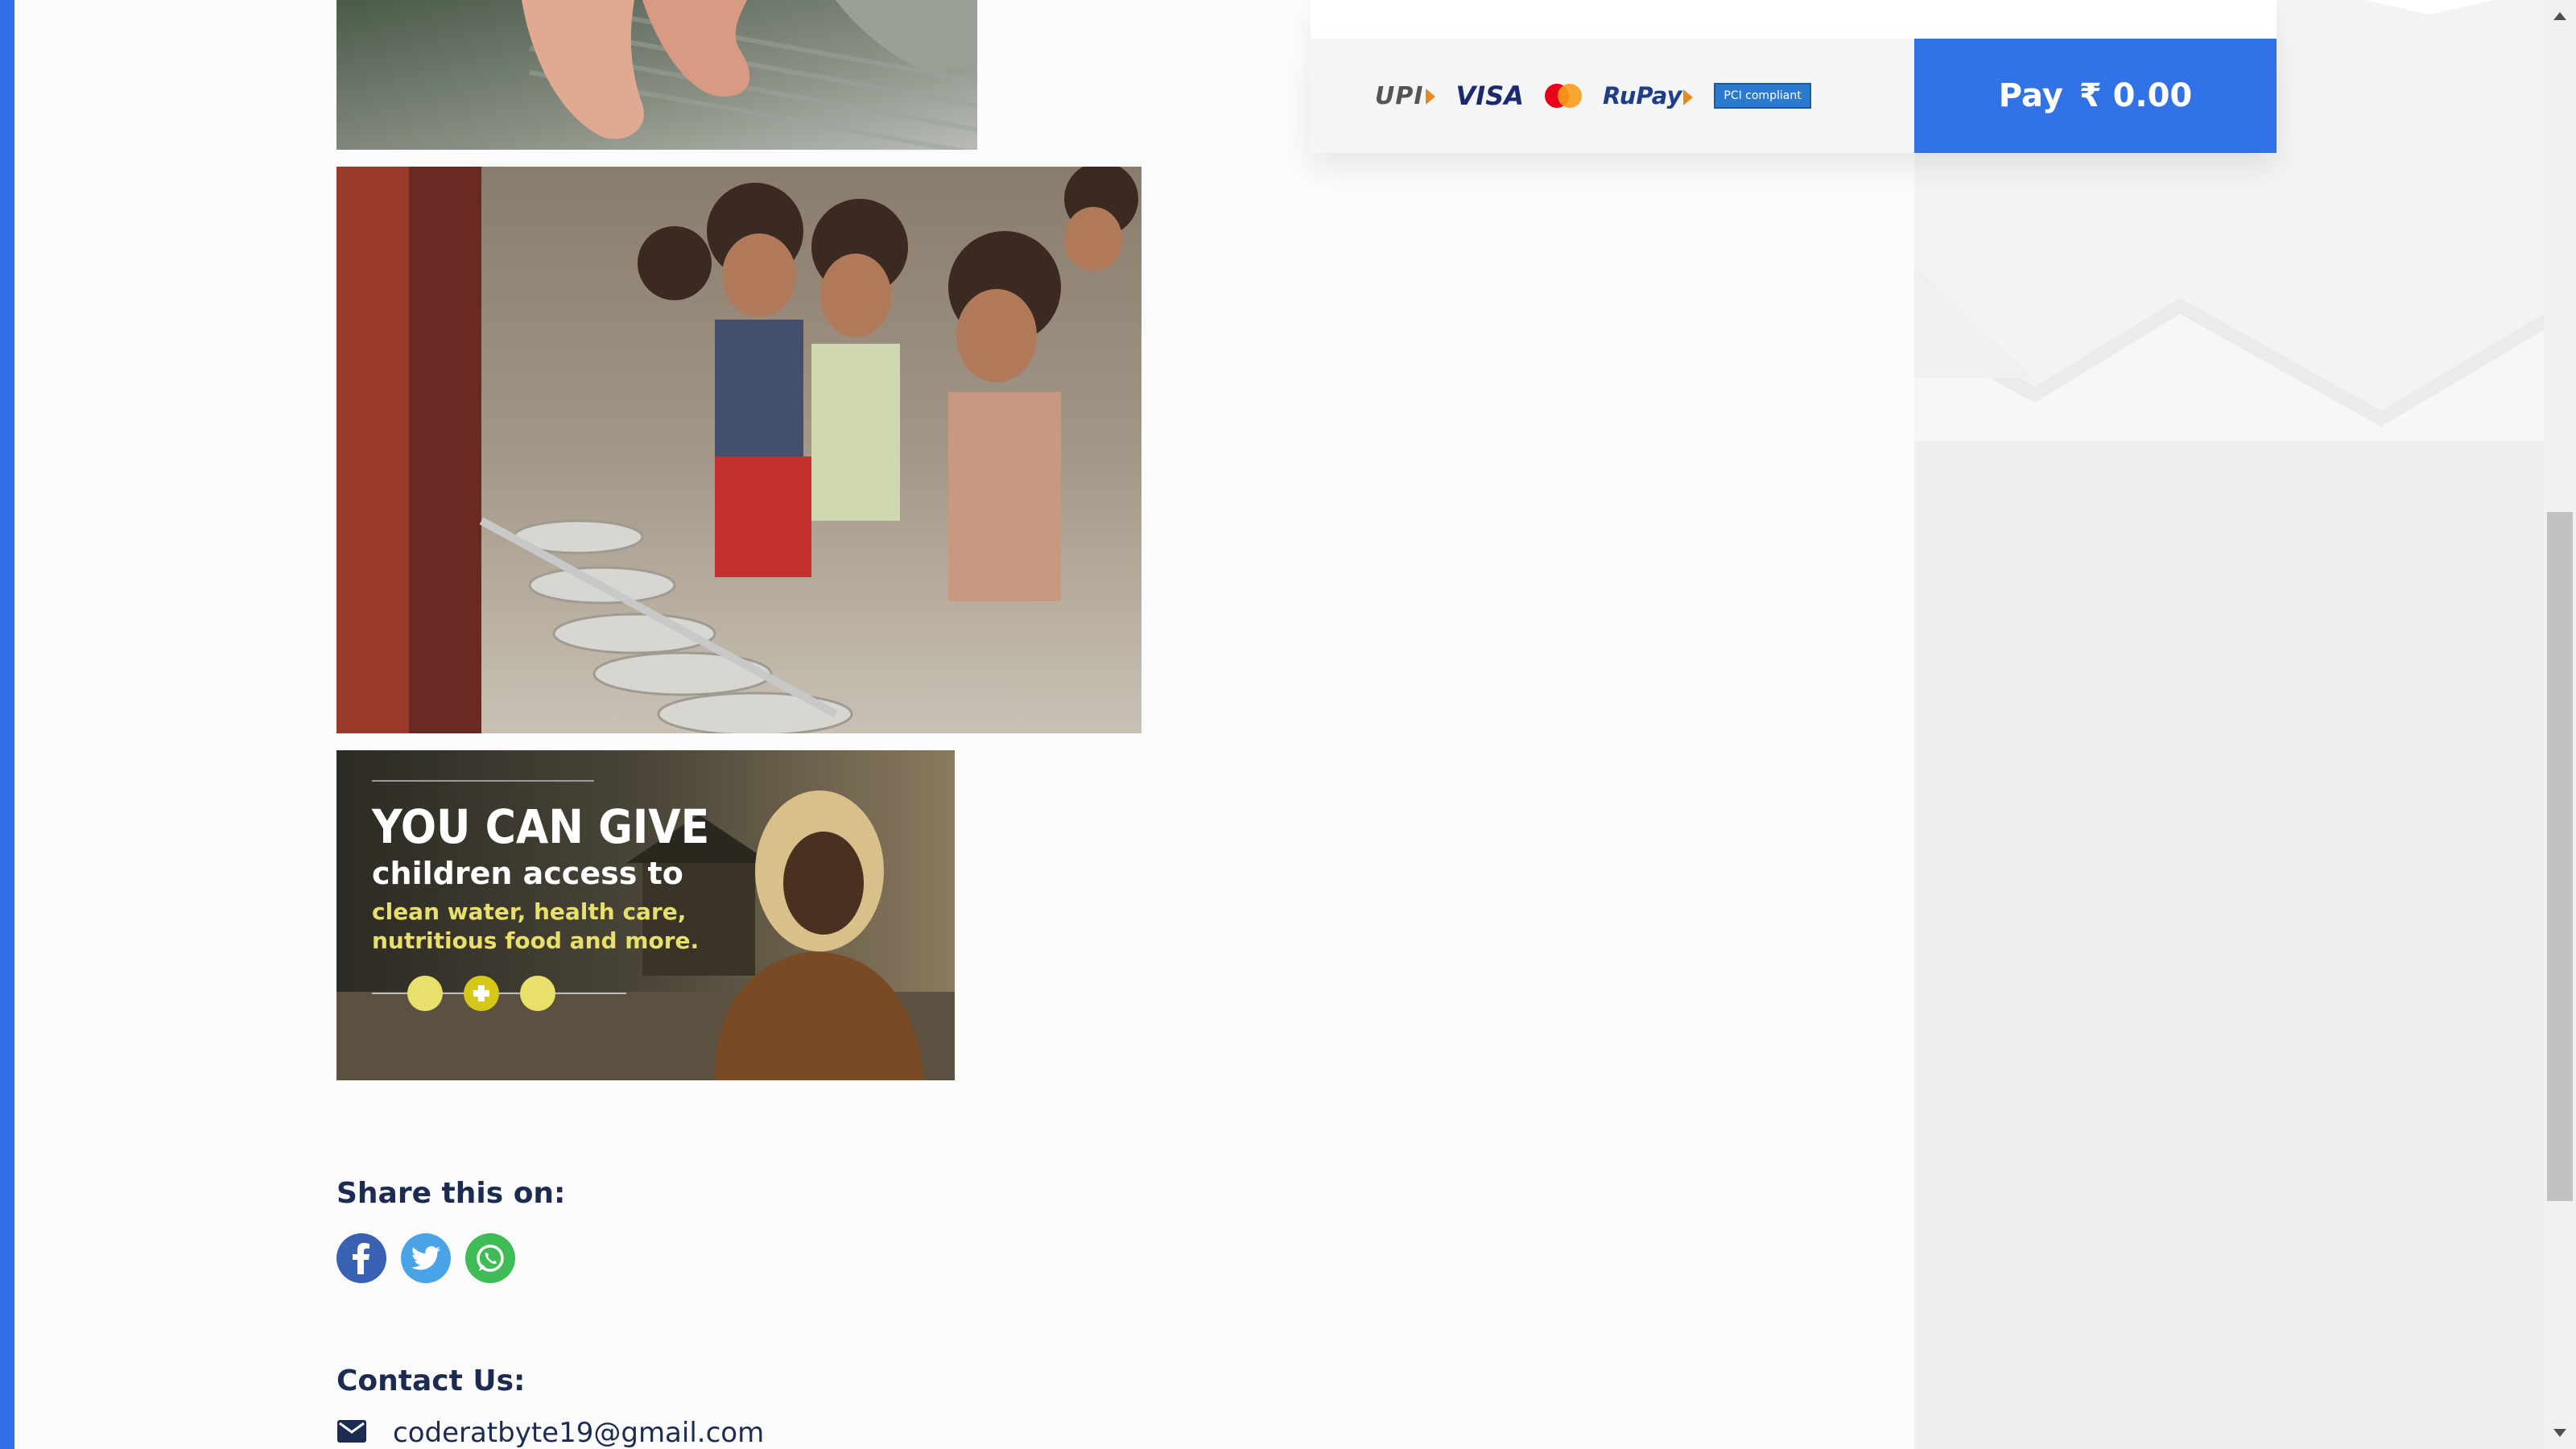 This screenshot has width=2576, height=1449. Describe the element at coordinates (361, 1258) in the screenshot. I see `facebook-icon` at that location.